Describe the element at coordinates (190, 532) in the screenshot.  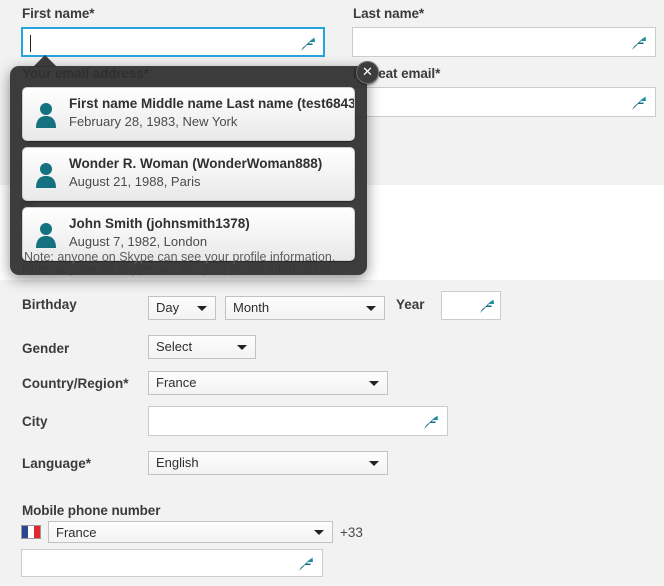
I see `mobile-country-select: France` at that location.